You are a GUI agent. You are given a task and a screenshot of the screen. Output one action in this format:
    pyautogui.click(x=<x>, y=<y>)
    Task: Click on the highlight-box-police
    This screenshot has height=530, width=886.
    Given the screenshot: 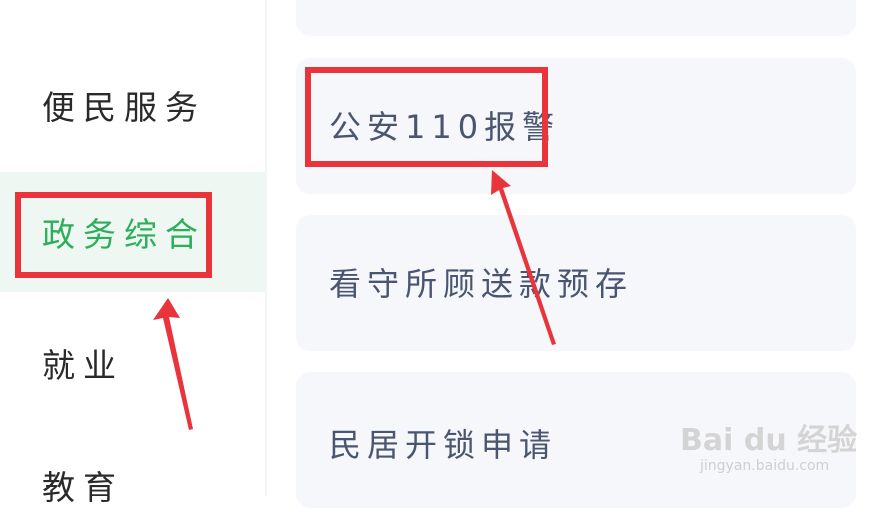 What is the action you would take?
    pyautogui.click(x=426, y=117)
    